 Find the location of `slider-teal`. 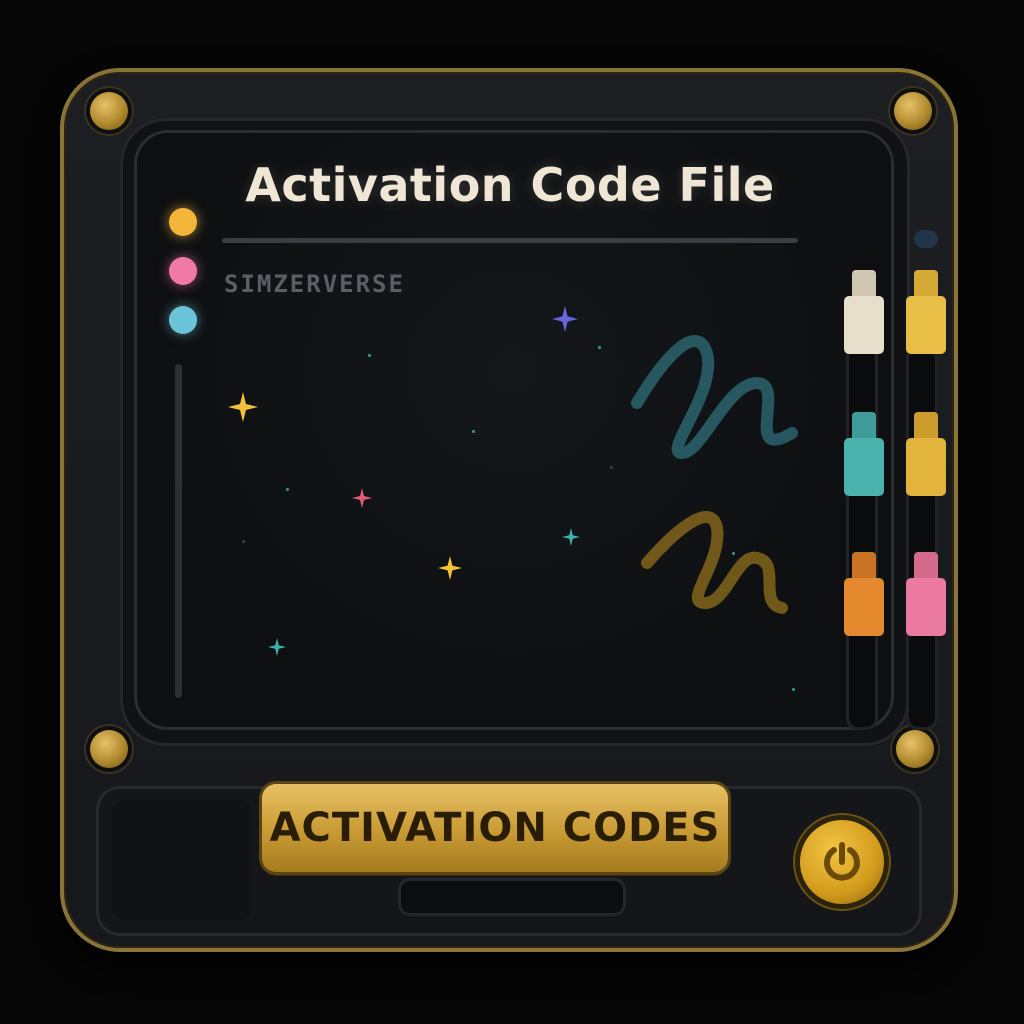

slider-teal is located at coordinates (864, 454).